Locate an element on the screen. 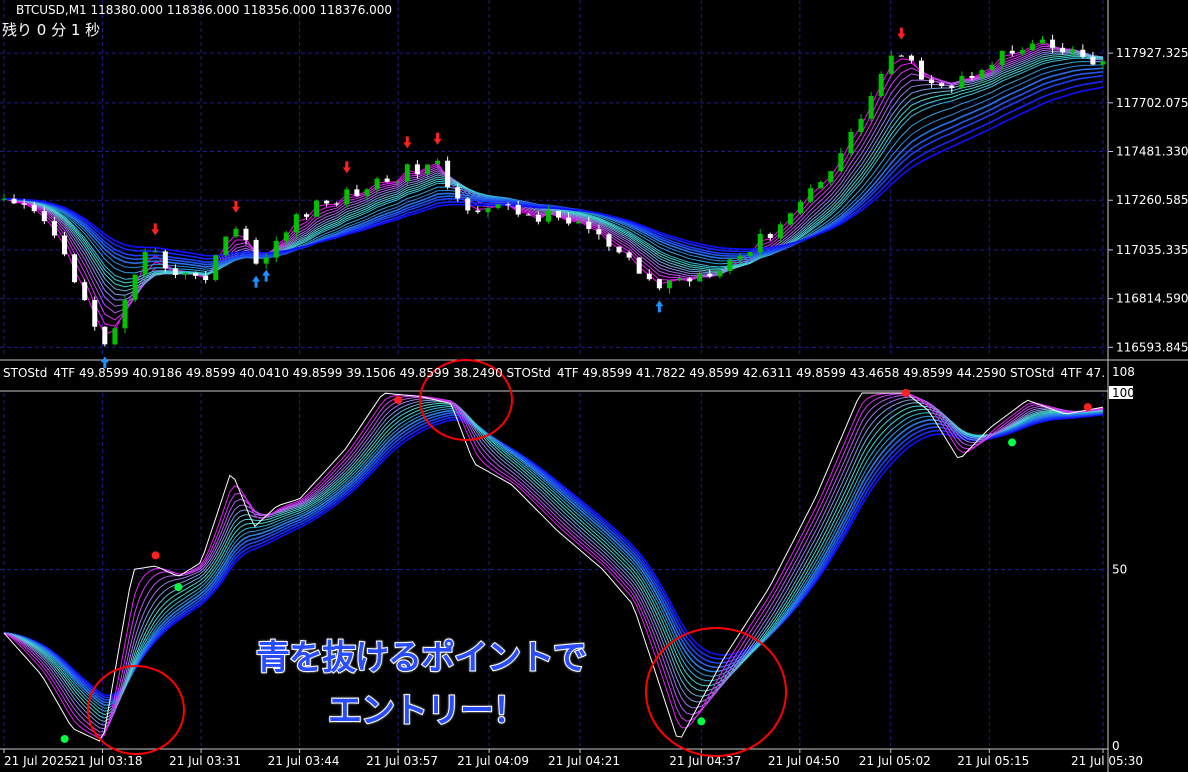 Image resolution: width=1188 pixels, height=772 pixels. time-tick-label: 21 Jul 05:30 is located at coordinates (1107, 761).